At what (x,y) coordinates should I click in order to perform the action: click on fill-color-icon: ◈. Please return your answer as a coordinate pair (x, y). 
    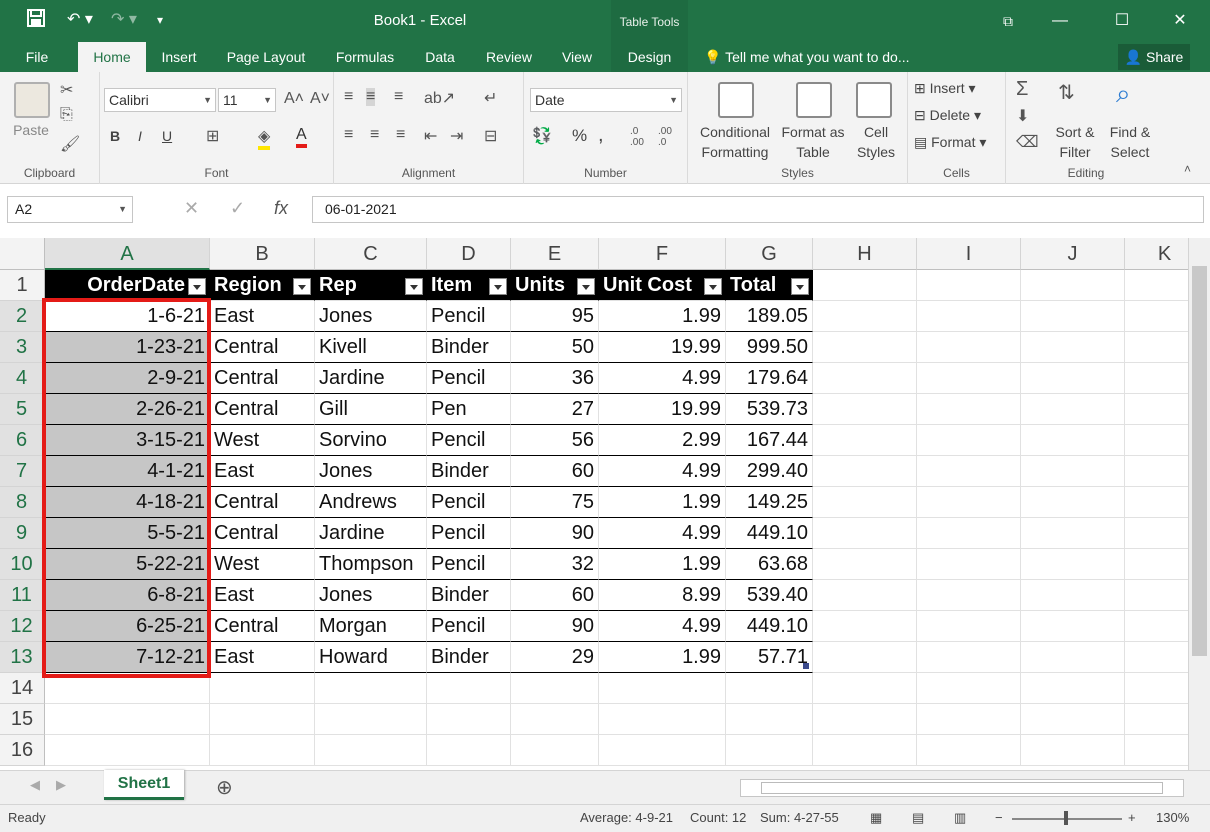
    Looking at the image, I should click on (264, 138).